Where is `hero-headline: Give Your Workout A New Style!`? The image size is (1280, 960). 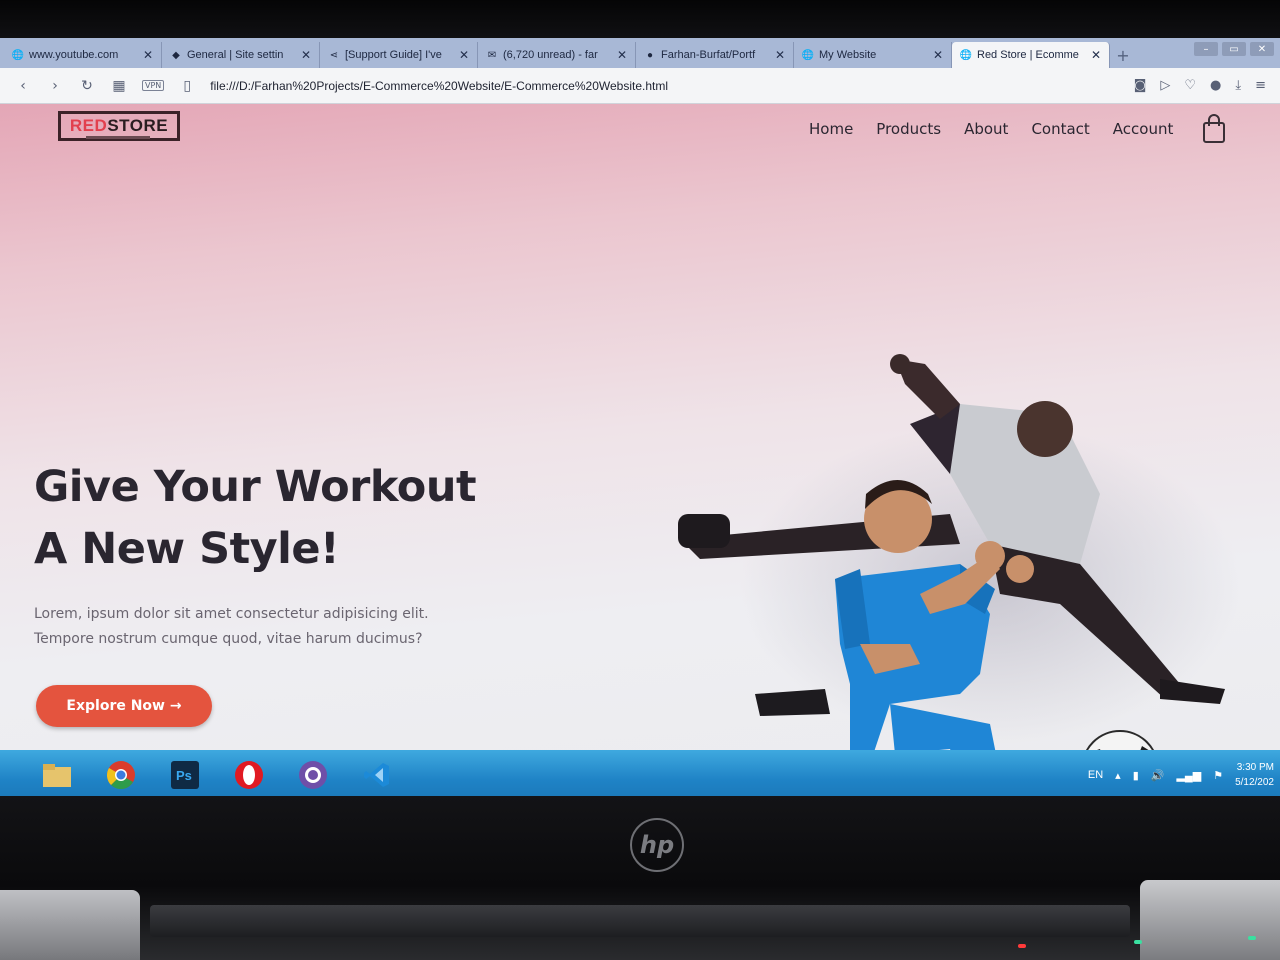 hero-headline: Give Your Workout A New Style! is located at coordinates (255, 518).